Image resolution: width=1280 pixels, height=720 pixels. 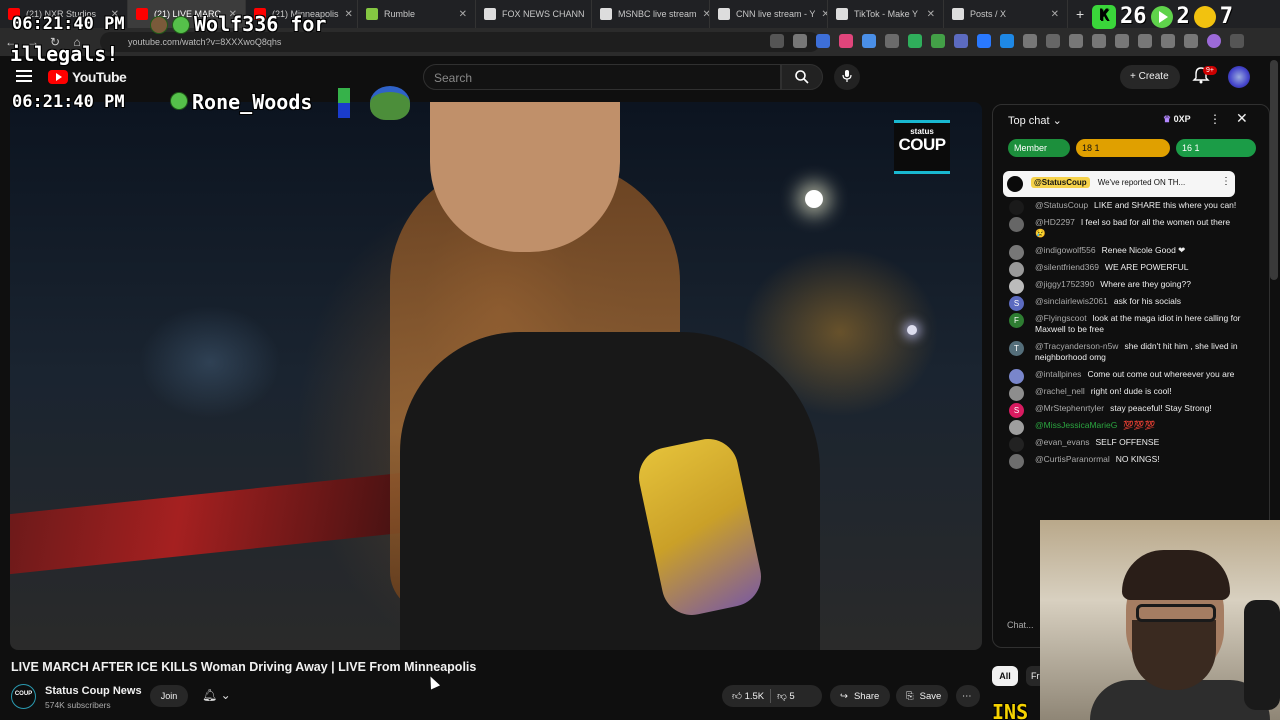 I want to click on chat-author: @rachel_nell, so click(x=1060, y=391).